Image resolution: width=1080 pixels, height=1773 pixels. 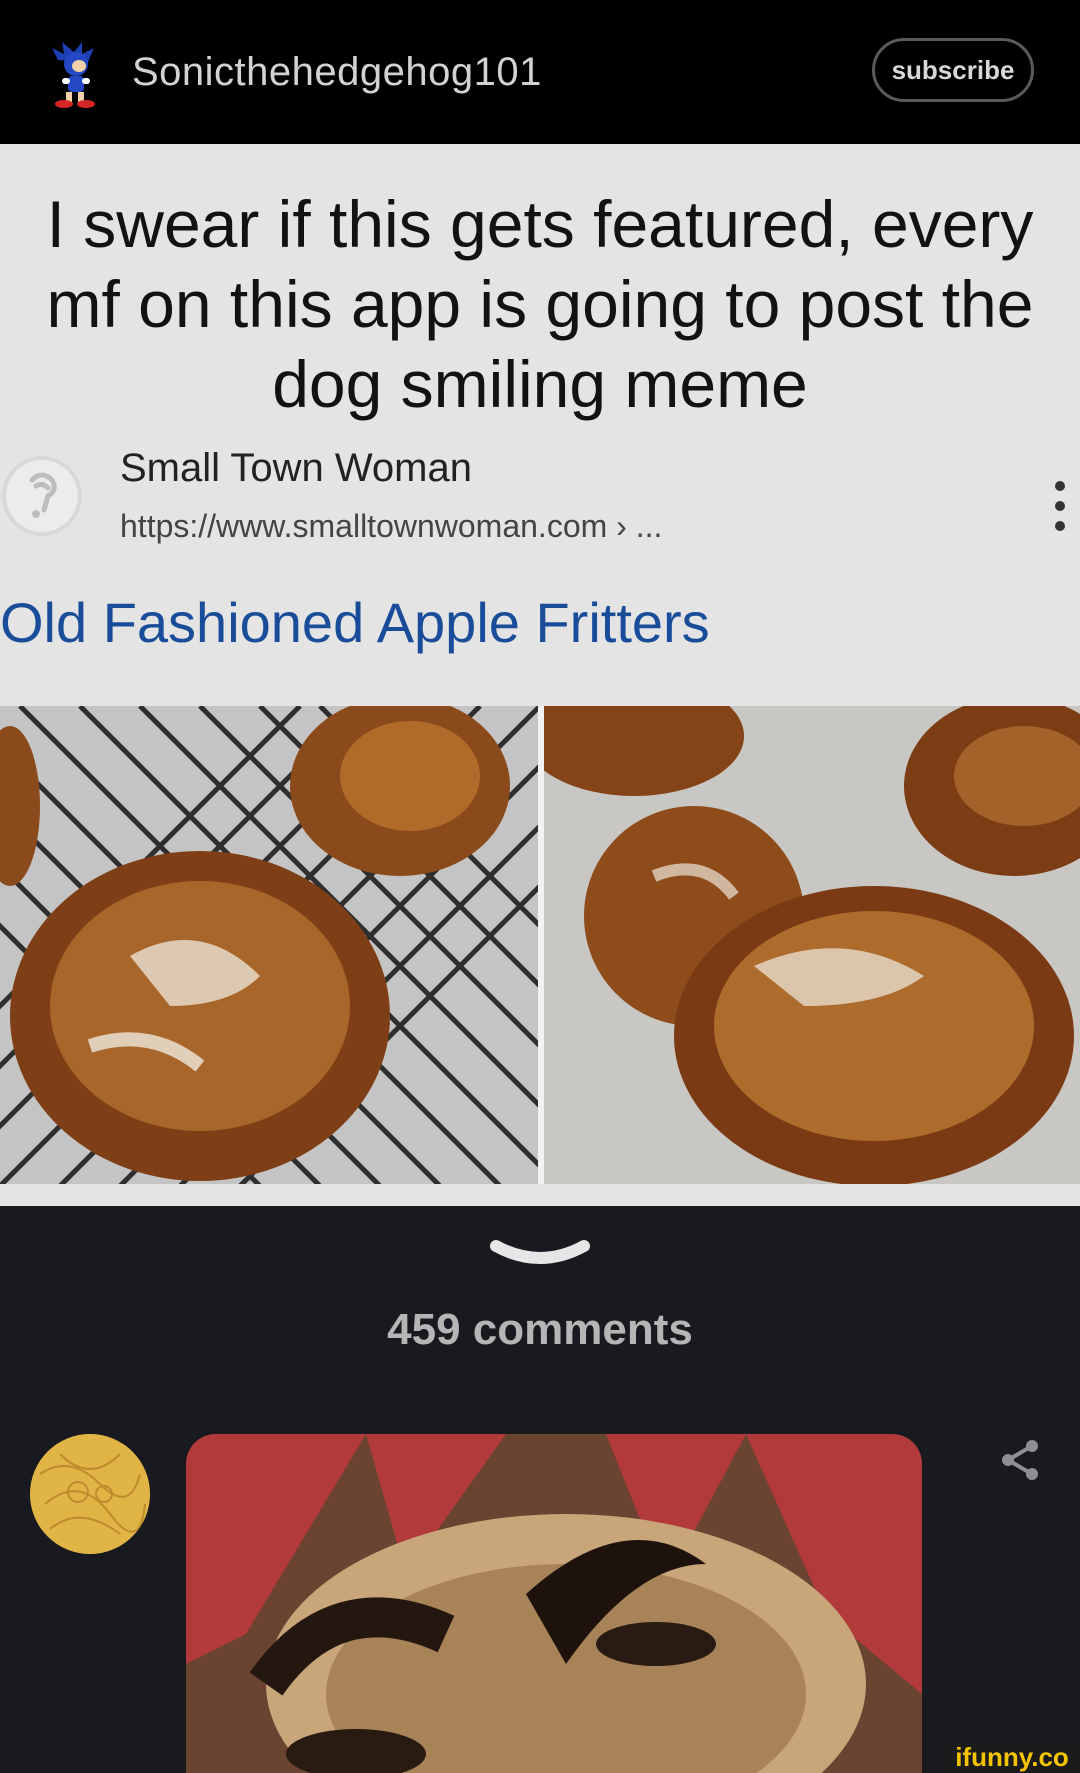 What do you see at coordinates (1060, 506) in the screenshot?
I see `more-options-icon` at bounding box center [1060, 506].